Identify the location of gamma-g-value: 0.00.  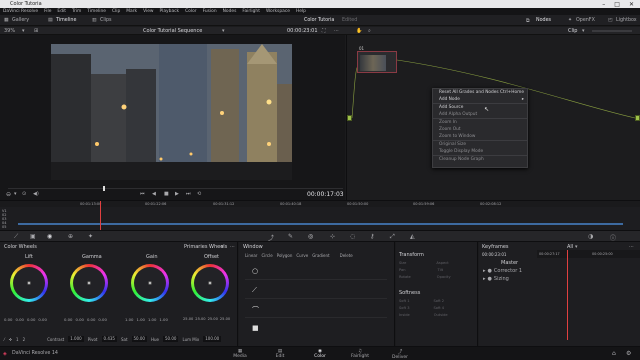
(91, 319).